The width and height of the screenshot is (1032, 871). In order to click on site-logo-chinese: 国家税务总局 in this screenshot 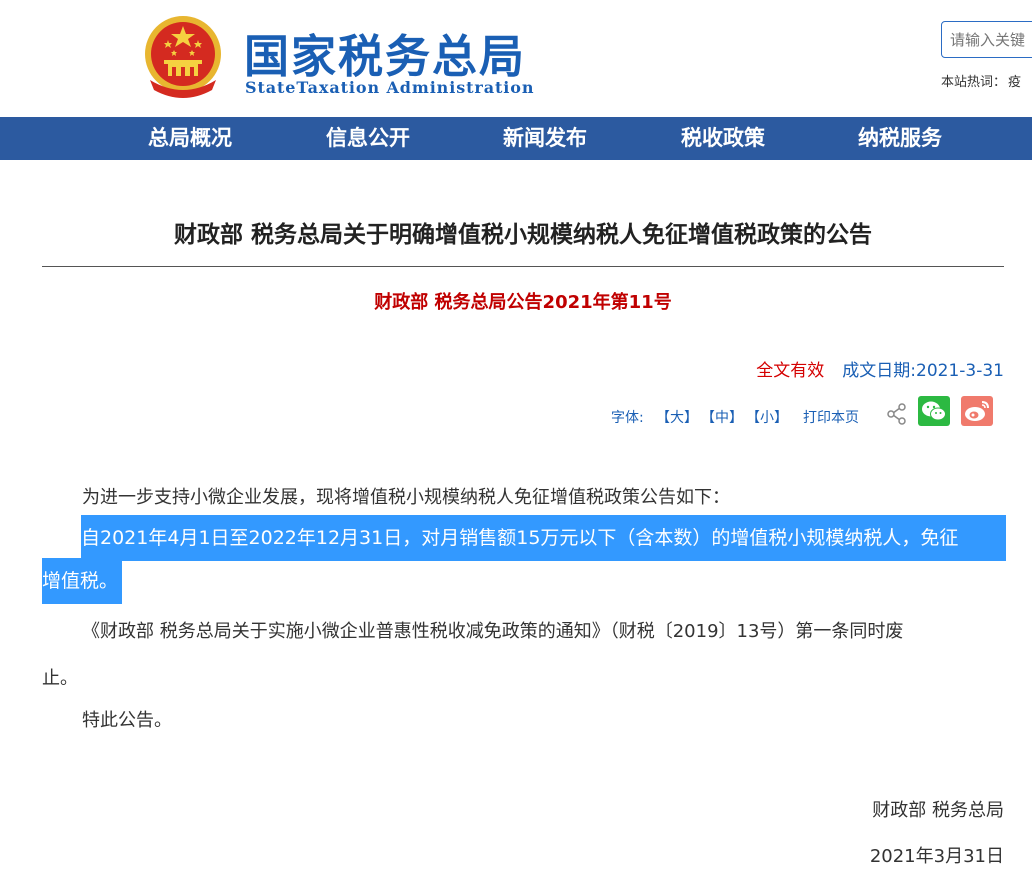, I will do `click(385, 52)`.